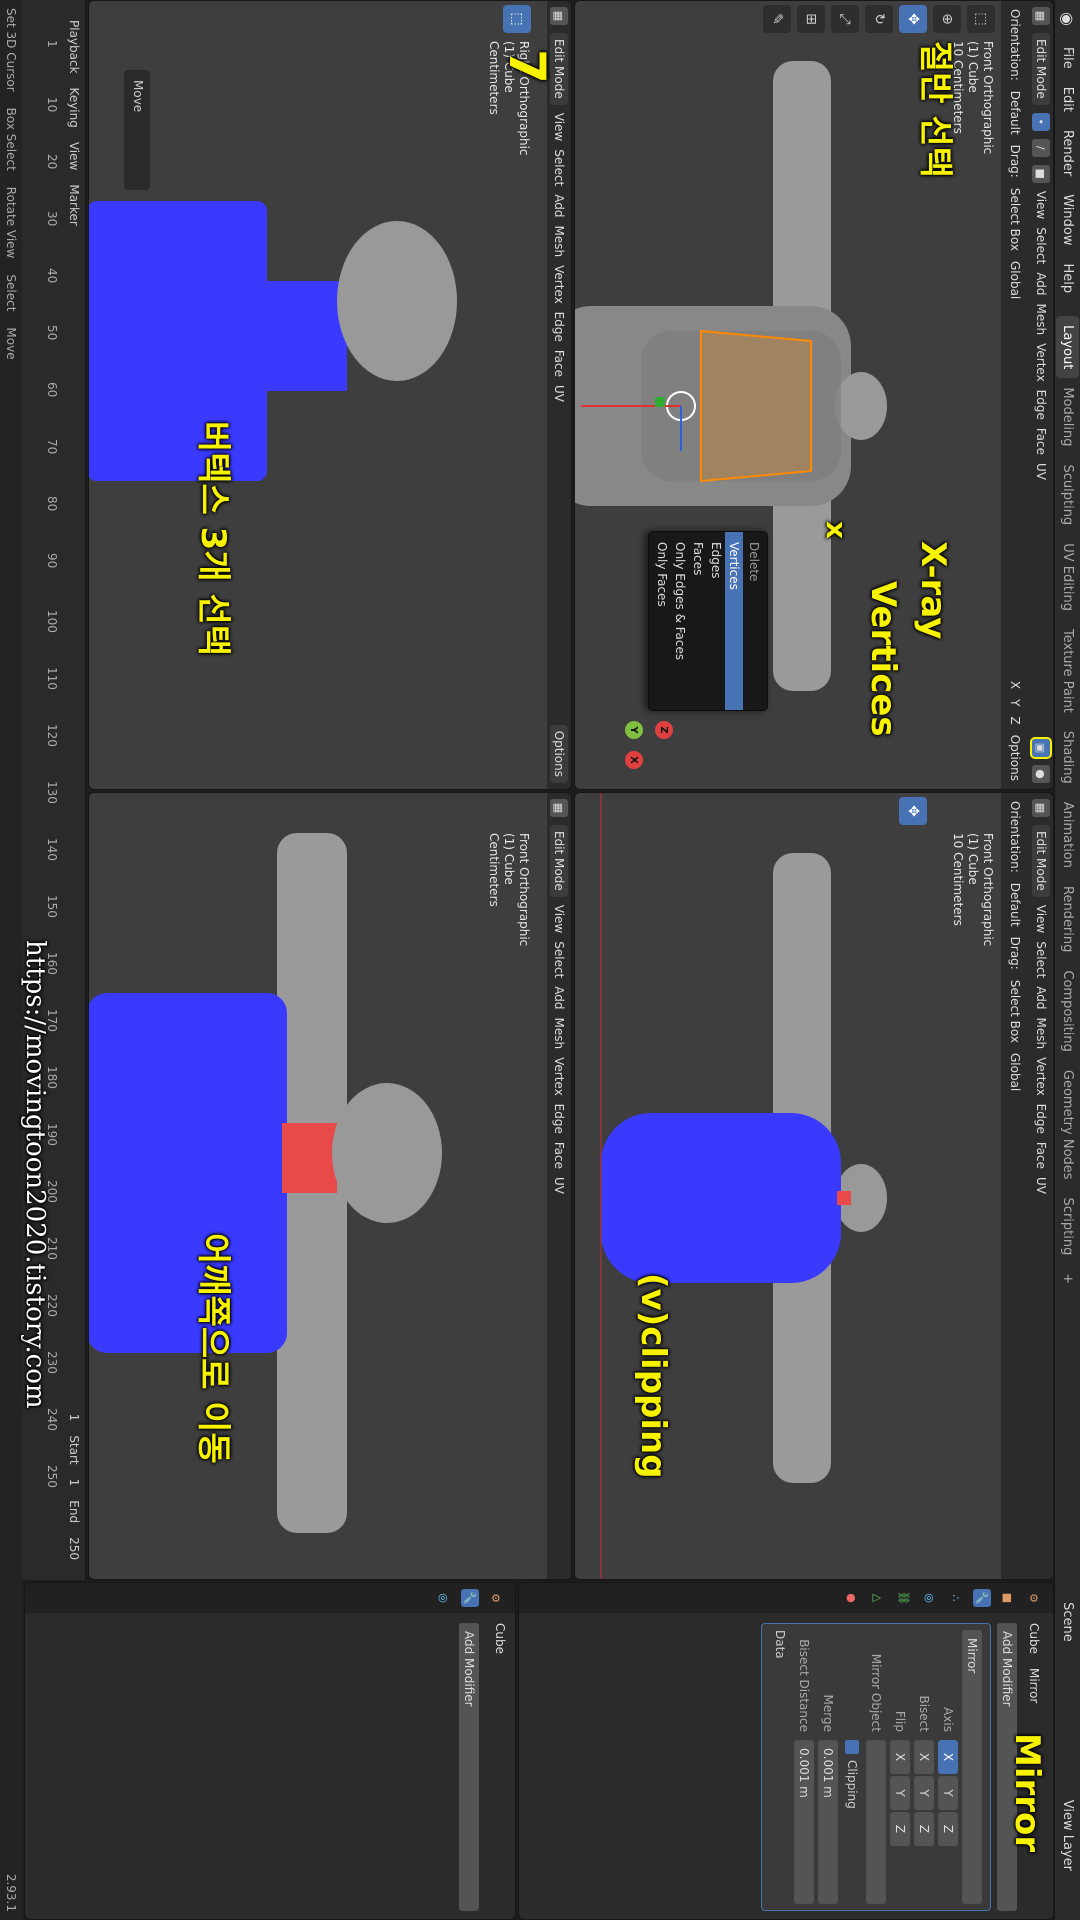 The height and width of the screenshot is (1920, 1080). Describe the element at coordinates (878, 1598) in the screenshot. I see `data-tab-icon: △` at that location.